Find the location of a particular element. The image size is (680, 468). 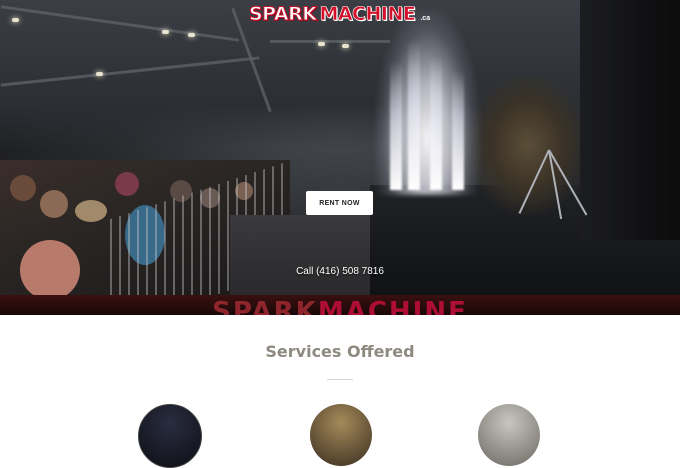

banner-text-machine: Machine is located at coordinates (392, 306).